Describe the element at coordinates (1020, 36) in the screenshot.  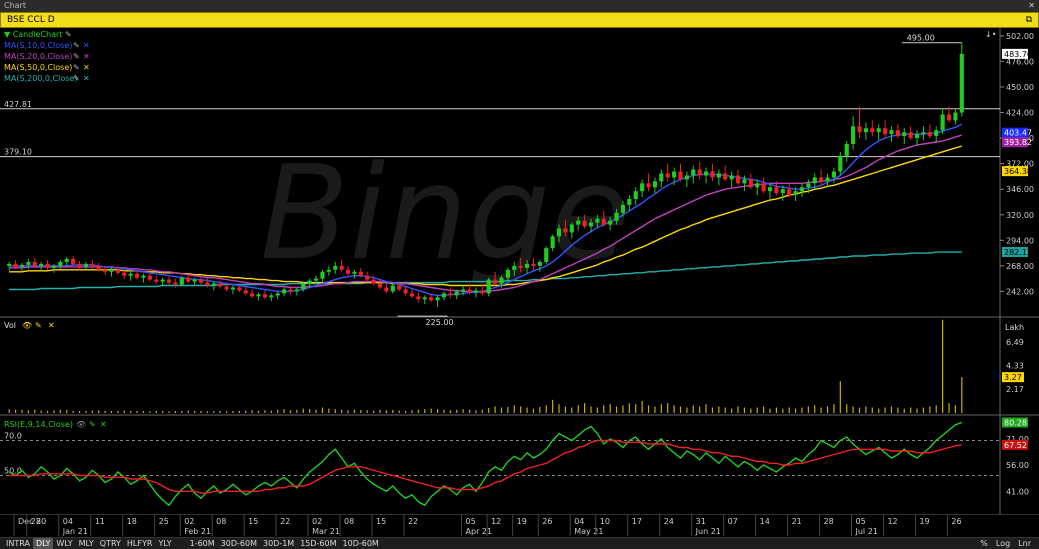
I see `price-axis-label: 502.00` at that location.